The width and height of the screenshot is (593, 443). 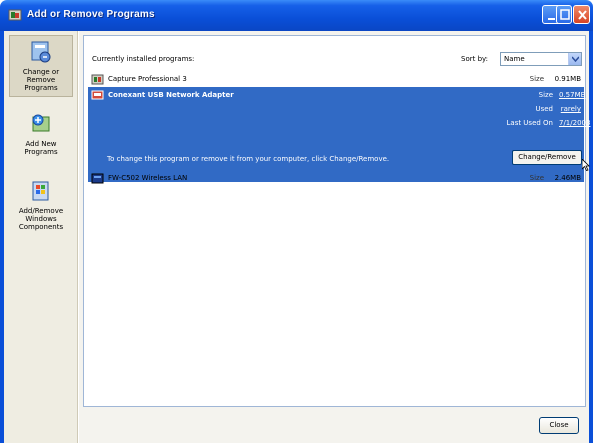 I want to click on list-item: FW-C502 Wireless LAN Size 2.46MB, so click(x=336, y=178).